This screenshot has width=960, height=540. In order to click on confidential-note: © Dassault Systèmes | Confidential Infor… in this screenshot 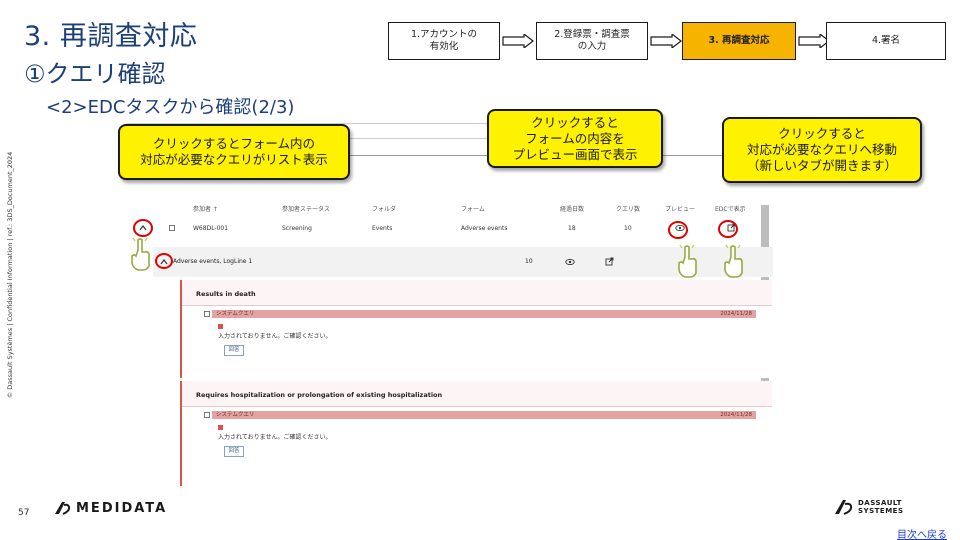, I will do `click(10, 275)`.